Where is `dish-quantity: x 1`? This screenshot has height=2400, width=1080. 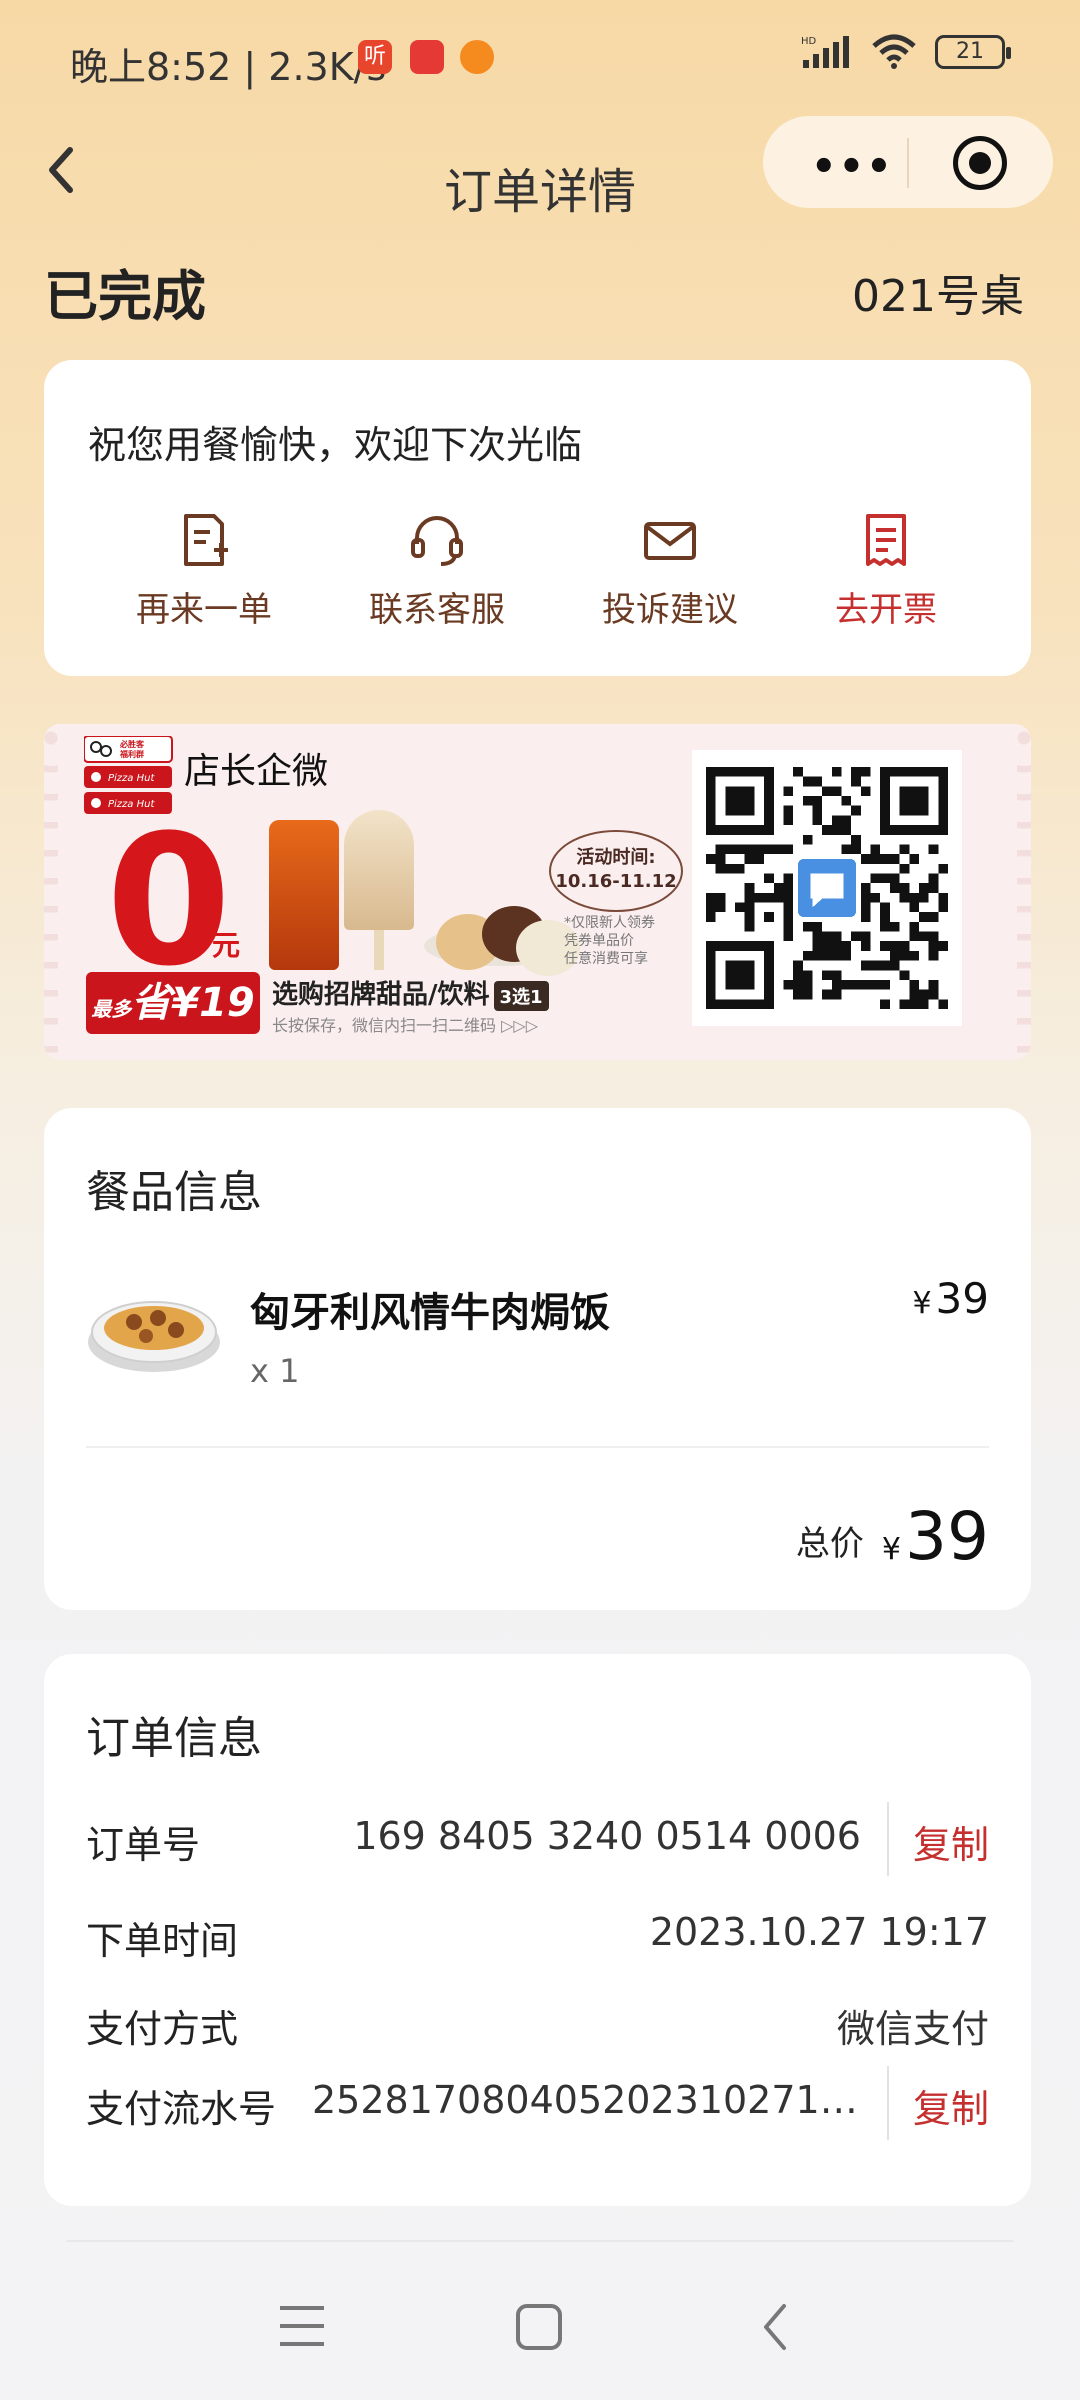
dish-quantity: x 1 is located at coordinates (275, 1371).